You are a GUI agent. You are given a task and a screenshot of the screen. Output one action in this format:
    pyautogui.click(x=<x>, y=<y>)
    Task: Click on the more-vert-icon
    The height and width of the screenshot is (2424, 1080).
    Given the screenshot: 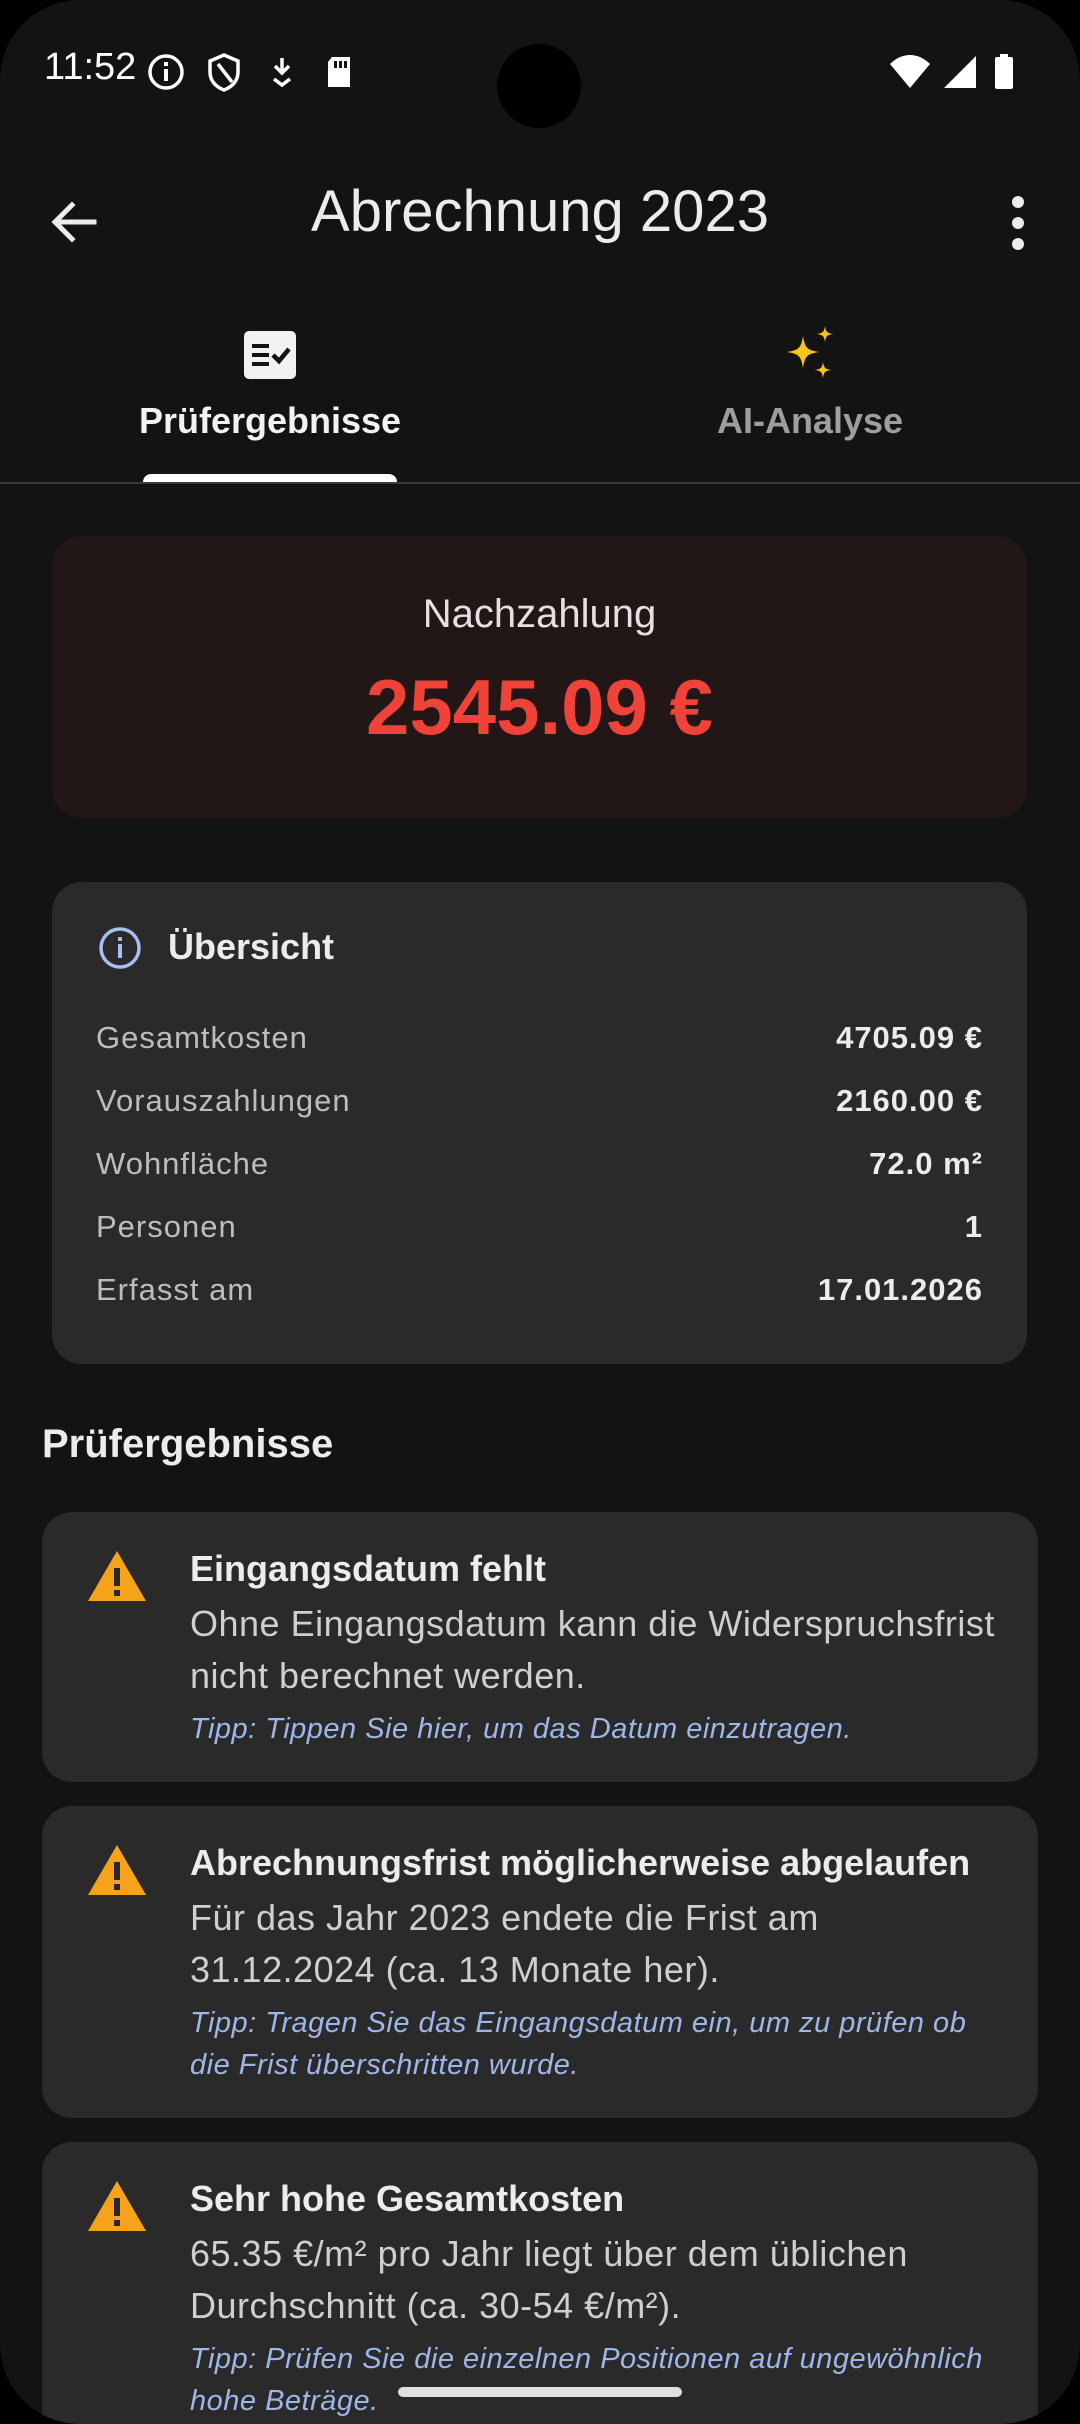 What is the action you would take?
    pyautogui.click(x=1018, y=223)
    